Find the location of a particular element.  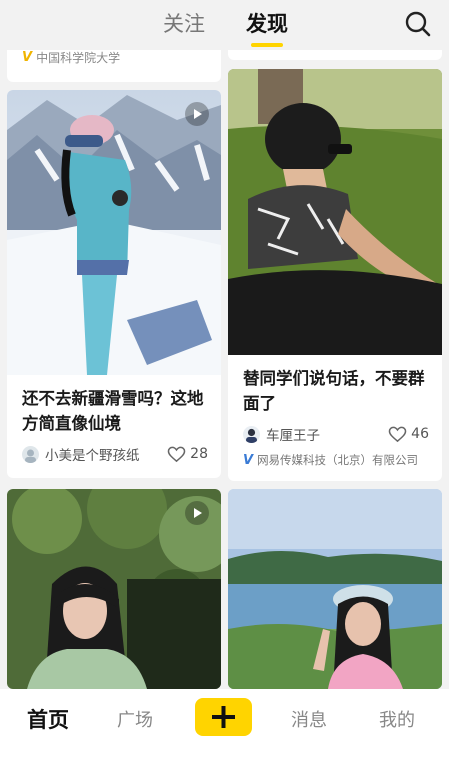

author-name: 小美是个野孩纸 is located at coordinates (106, 454).